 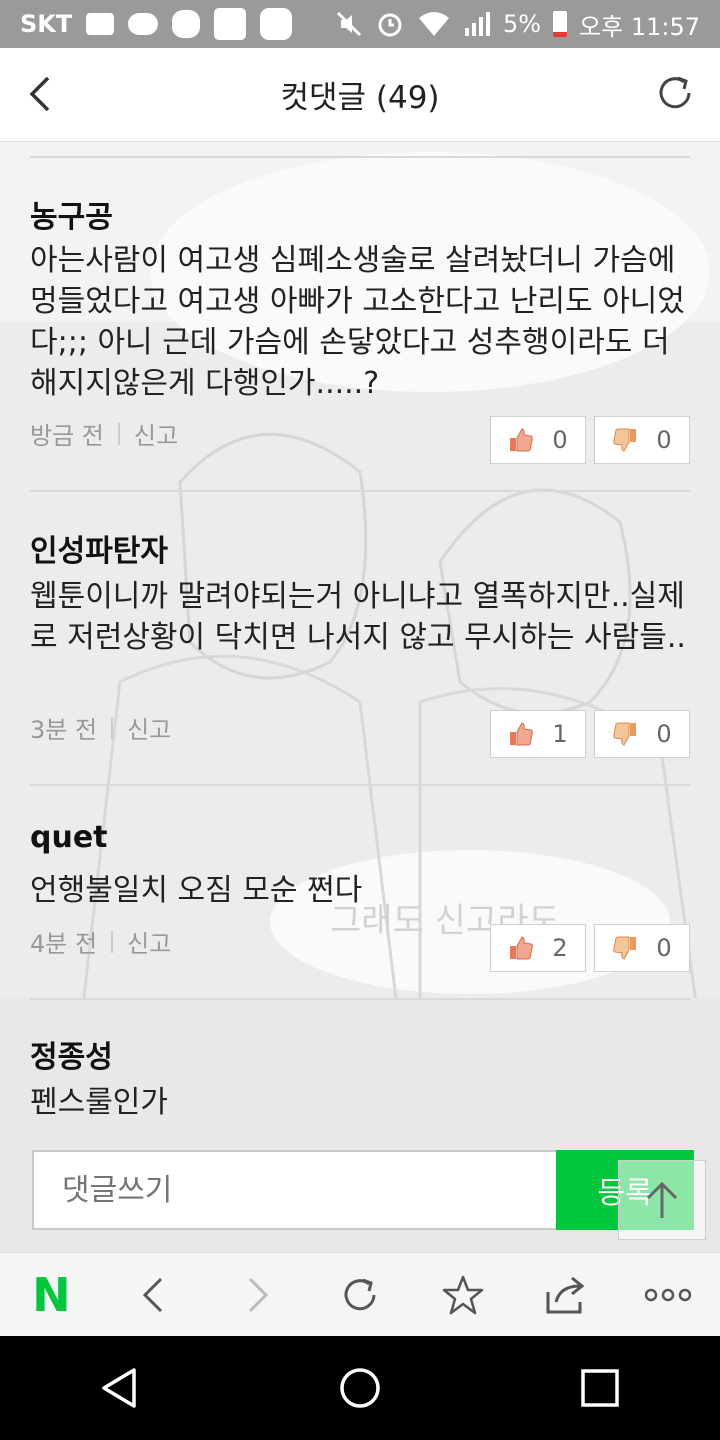 I want to click on bookmark-button, so click(x=463, y=1295).